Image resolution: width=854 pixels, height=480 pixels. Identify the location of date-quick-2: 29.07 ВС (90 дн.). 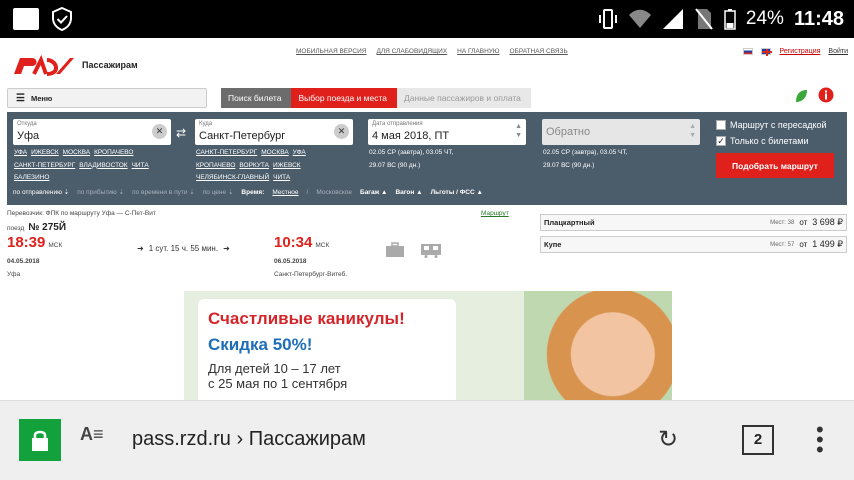
(411, 166).